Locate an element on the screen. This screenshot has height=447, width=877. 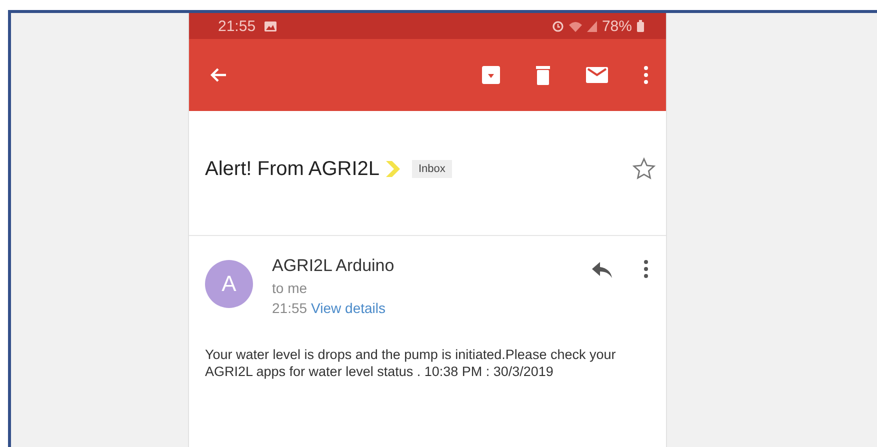
email-body: Your water level is drops and the pump is initiated.Please check your AGRI2L apps for water level status . 10:38 PM : 30/3/2019 is located at coordinates (411, 363).